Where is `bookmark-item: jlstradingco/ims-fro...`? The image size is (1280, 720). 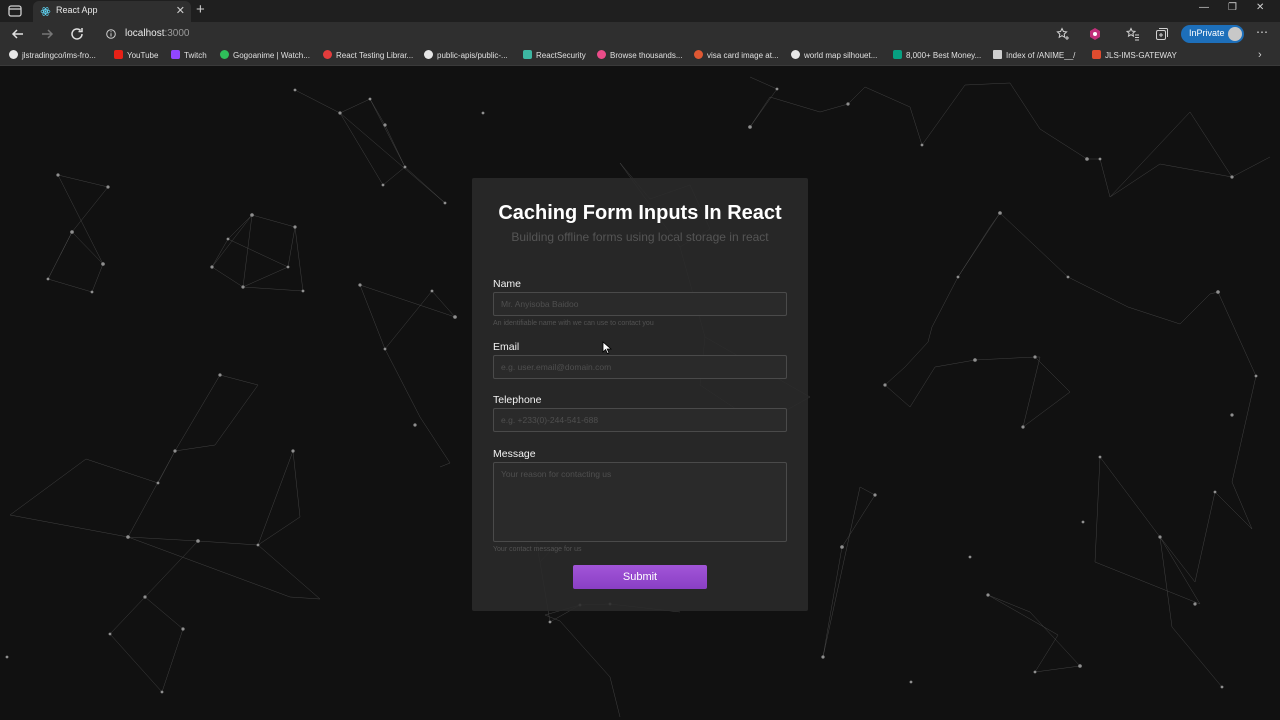
bookmark-item: jlstradingco/ims-fro... is located at coordinates (52, 56).